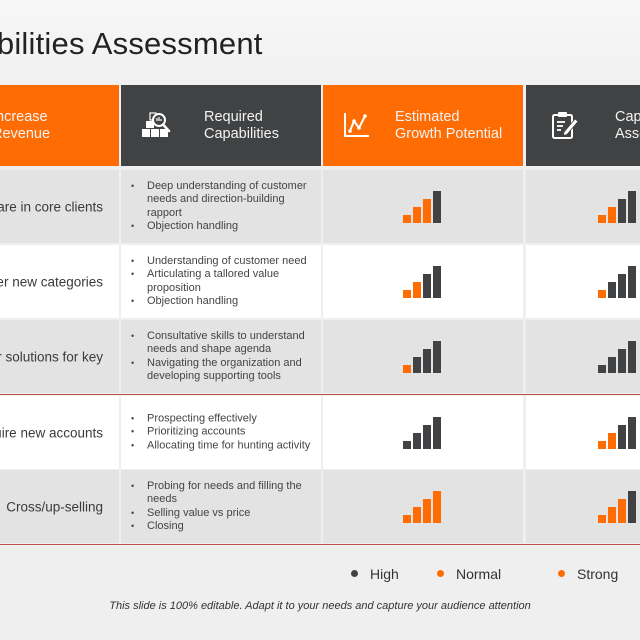 This screenshot has width=640, height=640. Describe the element at coordinates (224, 527) in the screenshot. I see `capability-item: Closing` at that location.